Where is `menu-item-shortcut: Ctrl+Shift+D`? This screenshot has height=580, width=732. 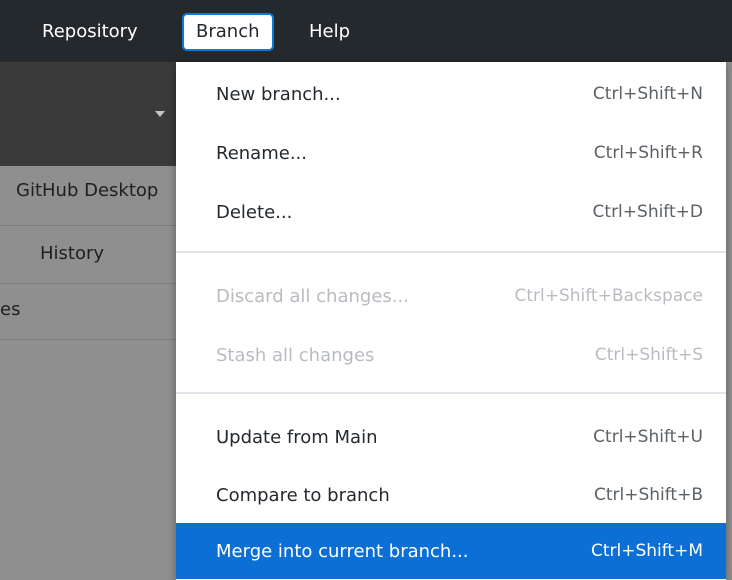 menu-item-shortcut: Ctrl+Shift+D is located at coordinates (647, 212).